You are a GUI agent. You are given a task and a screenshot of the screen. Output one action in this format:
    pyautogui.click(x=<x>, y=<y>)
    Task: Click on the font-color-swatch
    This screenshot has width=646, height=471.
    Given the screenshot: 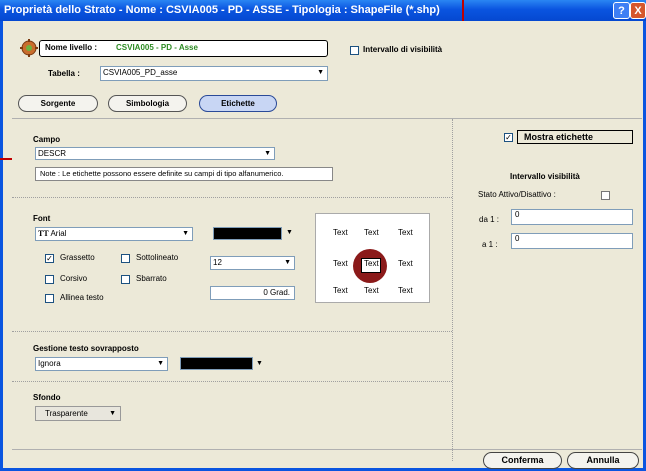 What is the action you would take?
    pyautogui.click(x=247, y=233)
    